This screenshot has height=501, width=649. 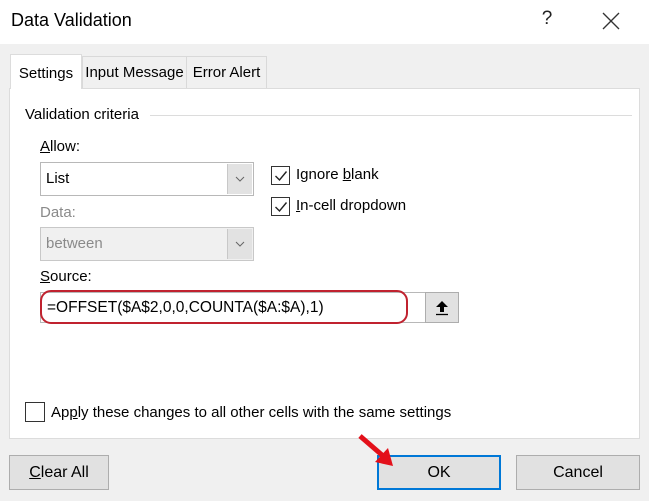 What do you see at coordinates (347, 174) in the screenshot?
I see `ignore-blank-hotkey: b` at bounding box center [347, 174].